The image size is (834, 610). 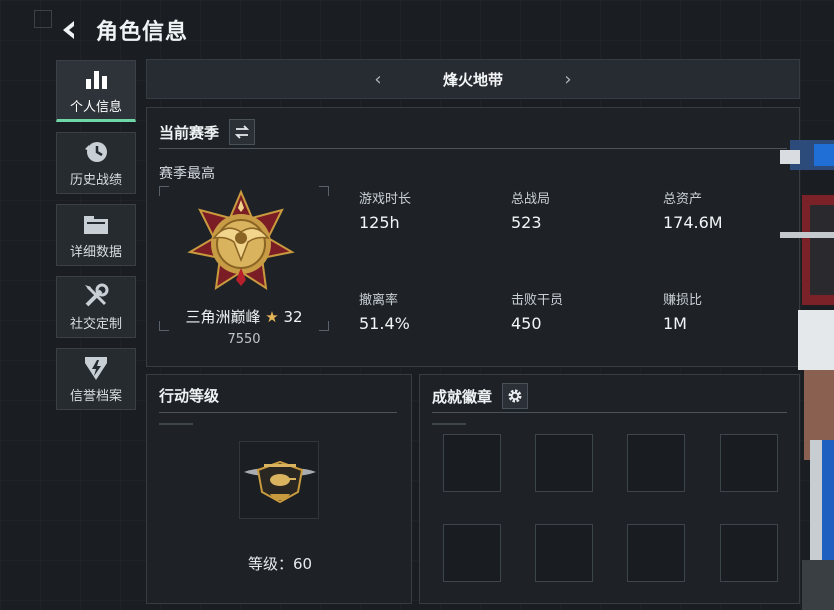 I want to click on back-arrow-icon, so click(x=68, y=30).